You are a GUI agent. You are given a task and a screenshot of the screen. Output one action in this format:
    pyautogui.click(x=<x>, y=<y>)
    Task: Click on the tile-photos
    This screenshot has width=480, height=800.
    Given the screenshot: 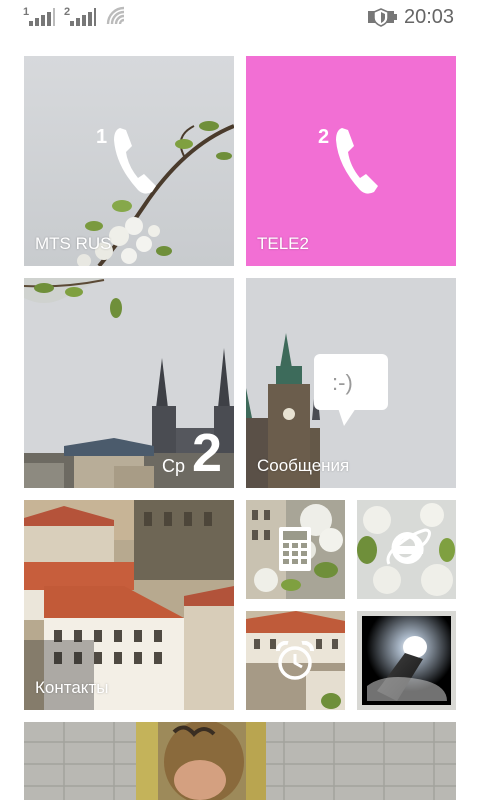 What is the action you would take?
    pyautogui.click(x=240, y=761)
    